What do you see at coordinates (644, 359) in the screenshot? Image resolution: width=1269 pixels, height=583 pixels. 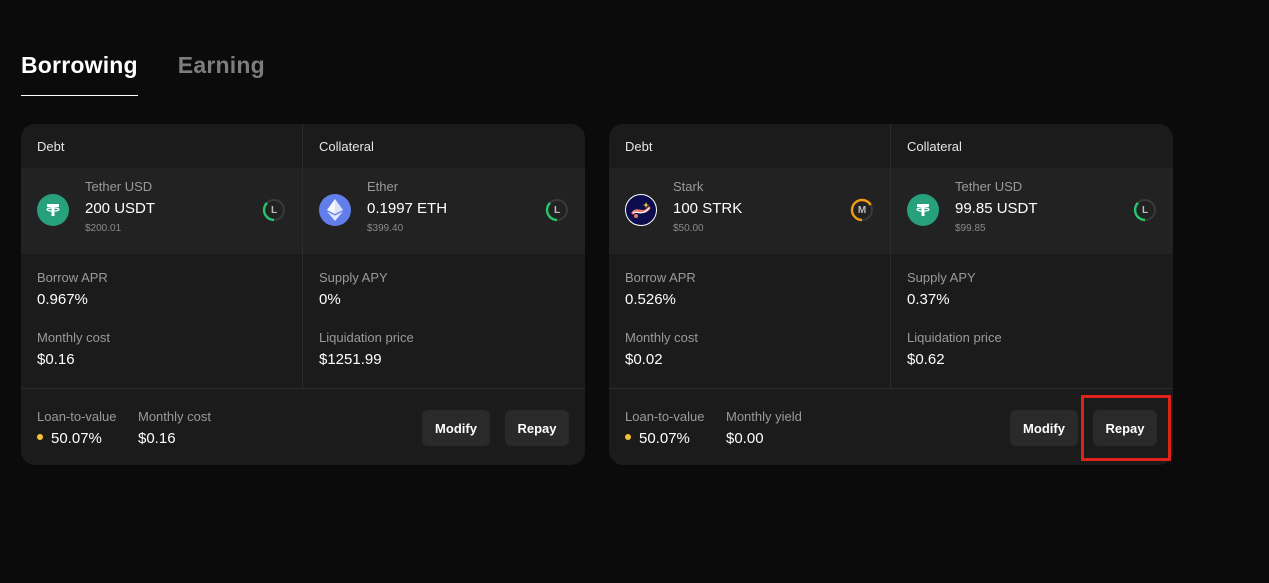 I see `monthly-cost-value: $0.02` at bounding box center [644, 359].